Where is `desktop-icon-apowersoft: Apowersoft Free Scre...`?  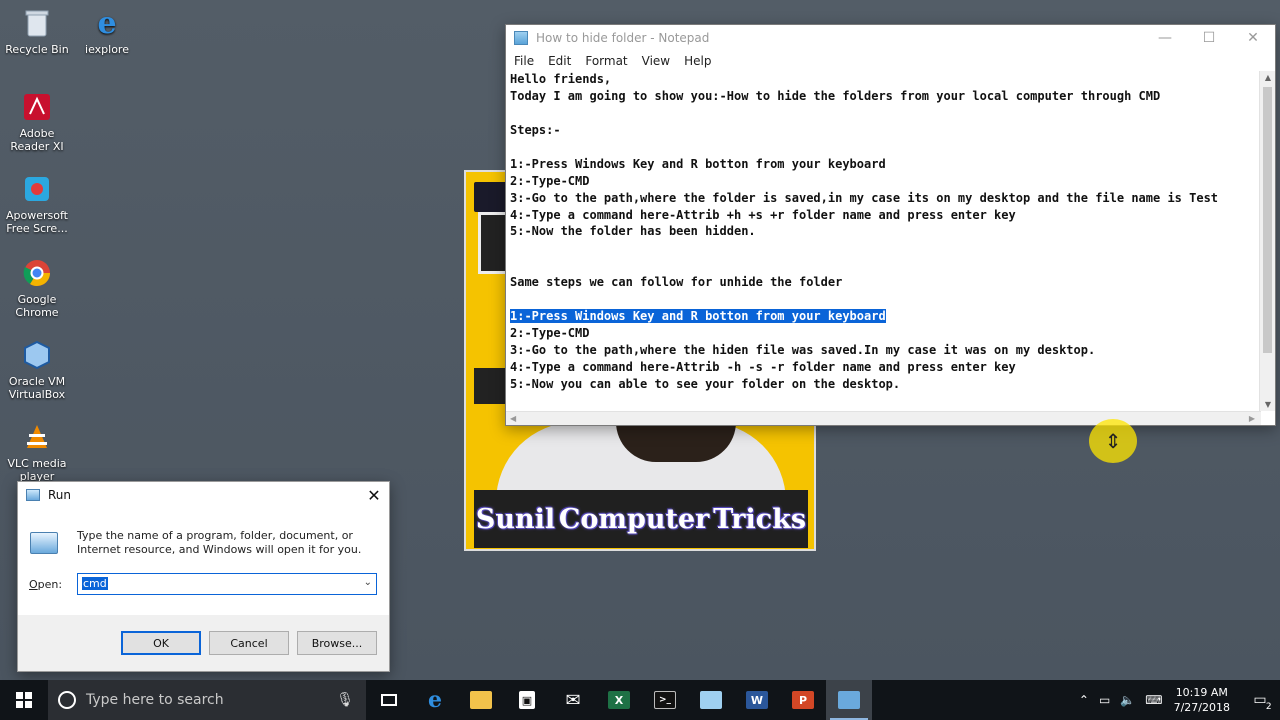 desktop-icon-apowersoft: Apowersoft Free Scre... is located at coordinates (37, 203).